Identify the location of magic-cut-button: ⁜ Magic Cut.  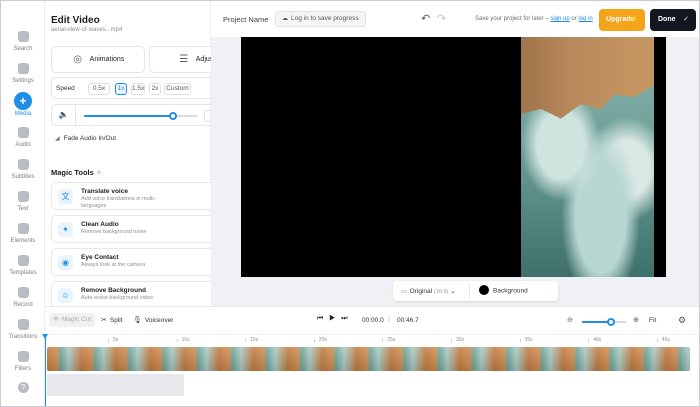
(72, 320).